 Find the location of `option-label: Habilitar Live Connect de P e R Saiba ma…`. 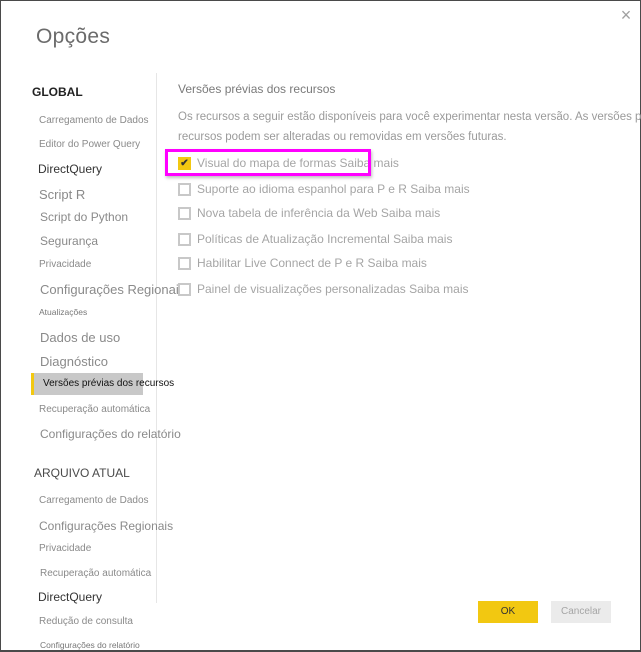

option-label: Habilitar Live Connect de P e R Saiba ma… is located at coordinates (312, 263).